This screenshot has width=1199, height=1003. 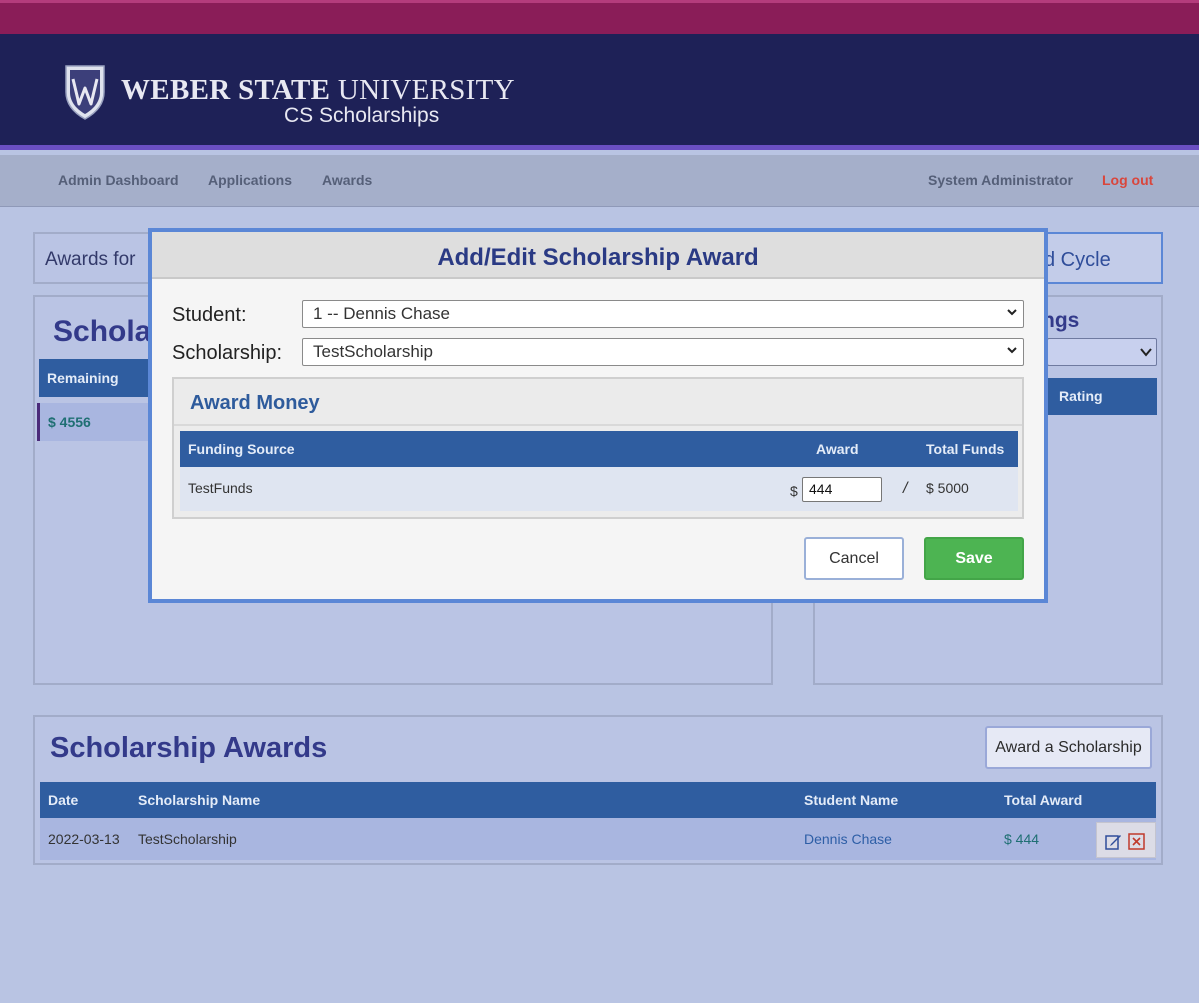 What do you see at coordinates (1126, 840) in the screenshot?
I see `row-actions` at bounding box center [1126, 840].